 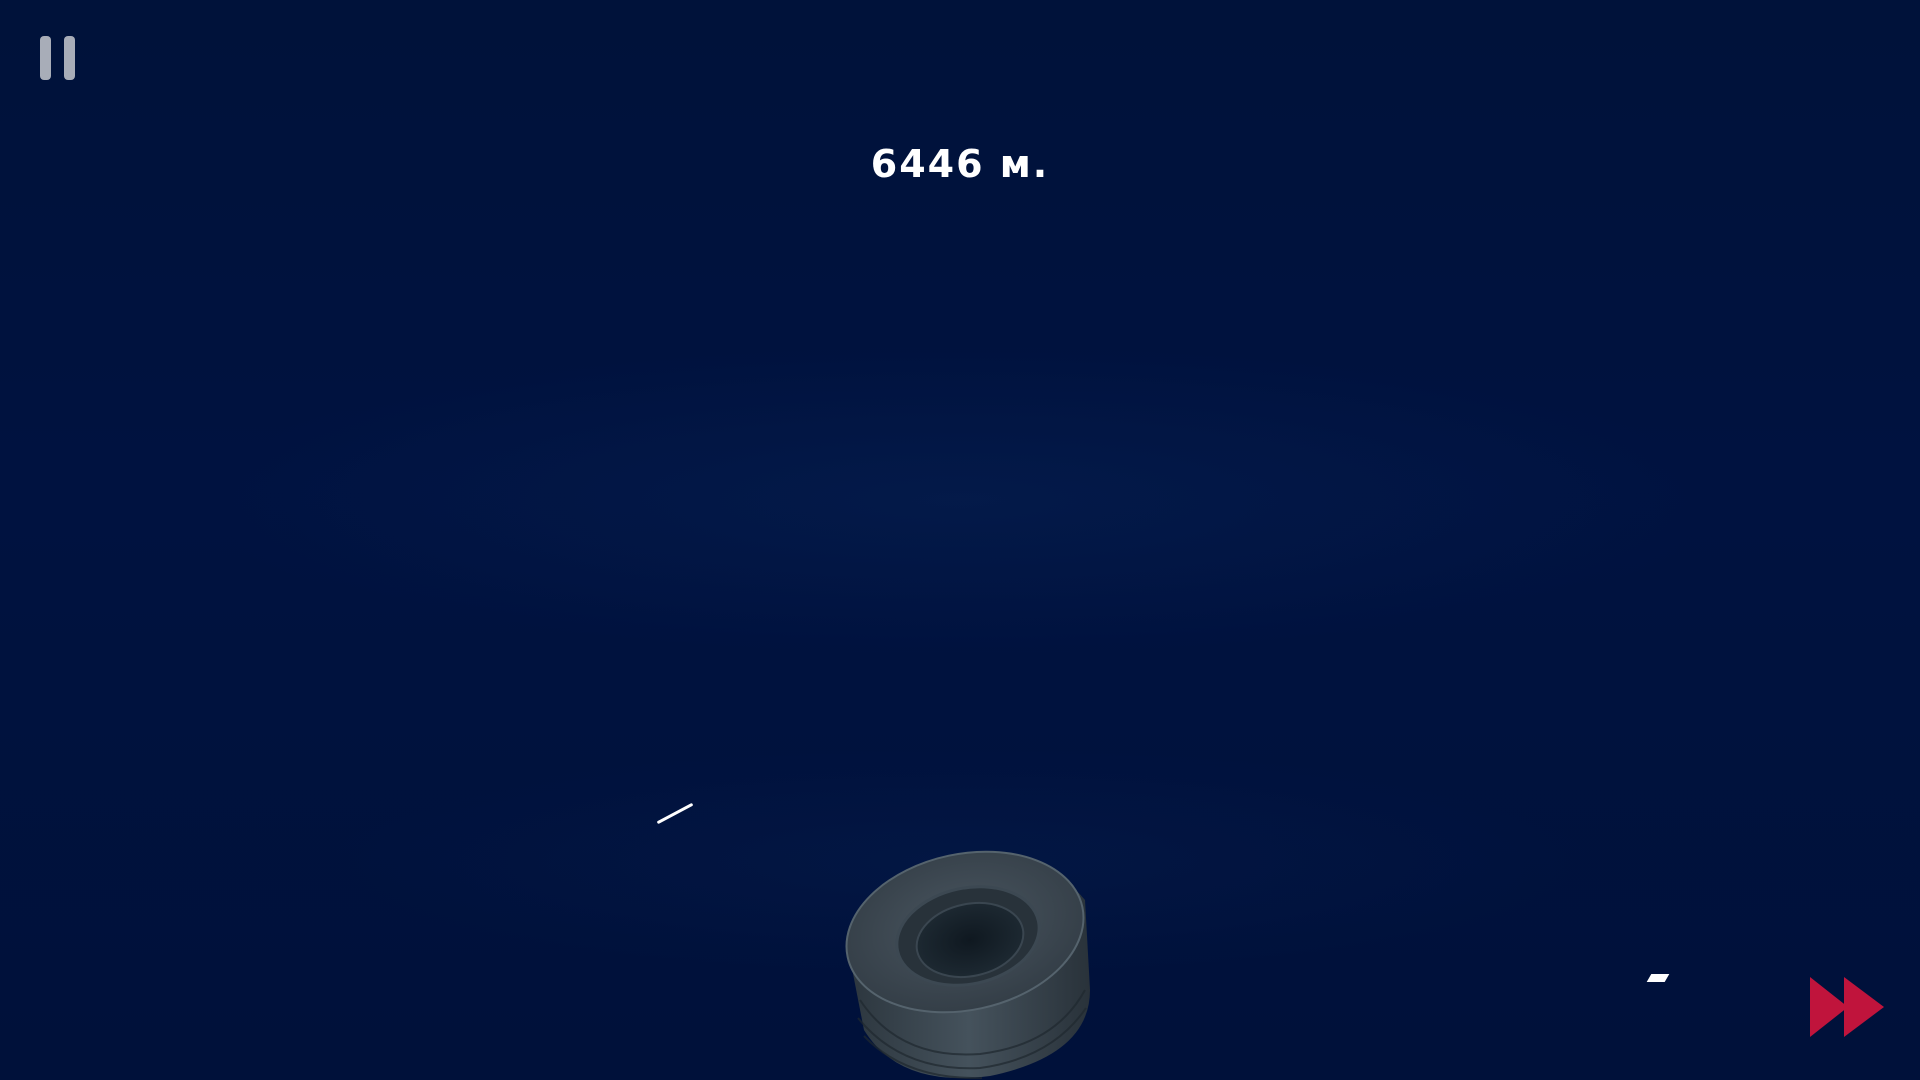 I want to click on pause-button, so click(x=58, y=58).